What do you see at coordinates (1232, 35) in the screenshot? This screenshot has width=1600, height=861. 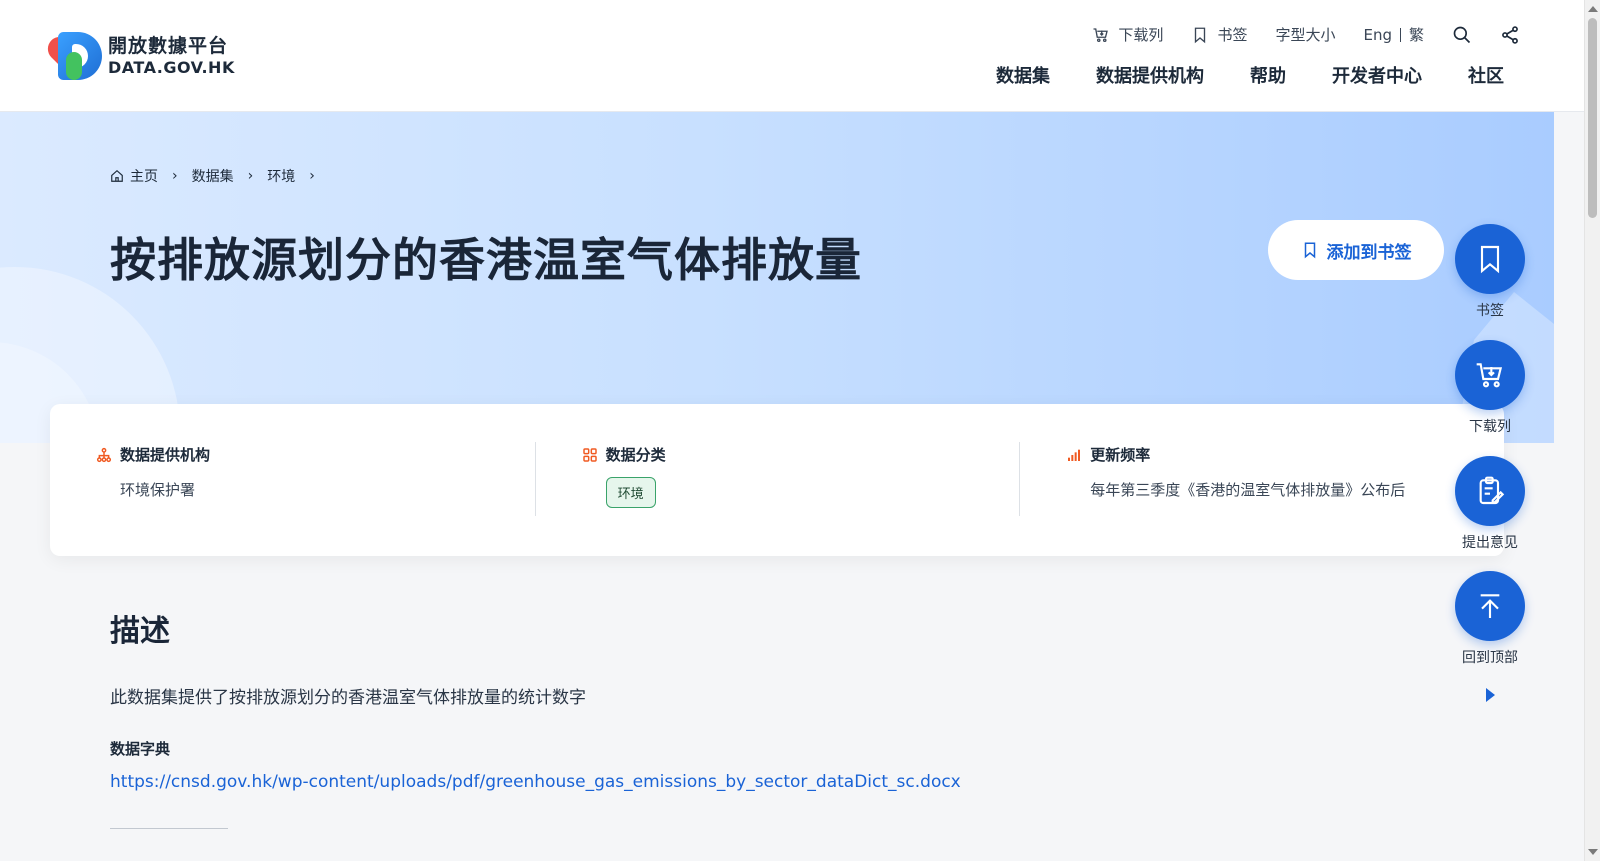 I see `bookmark-label: 书签` at bounding box center [1232, 35].